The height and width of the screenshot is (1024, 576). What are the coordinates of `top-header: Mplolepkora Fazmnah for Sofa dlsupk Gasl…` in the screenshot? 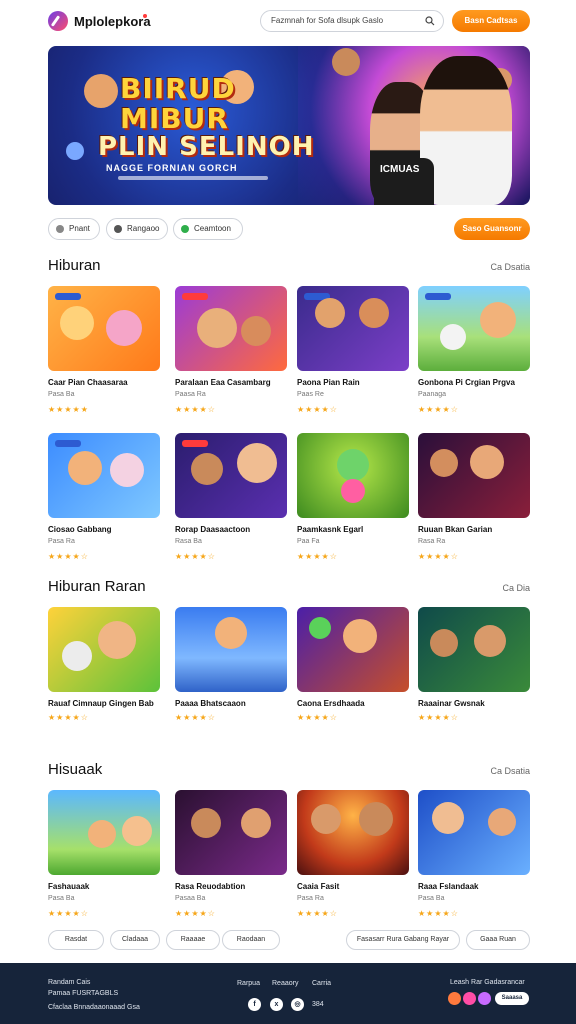 It's located at (288, 21).